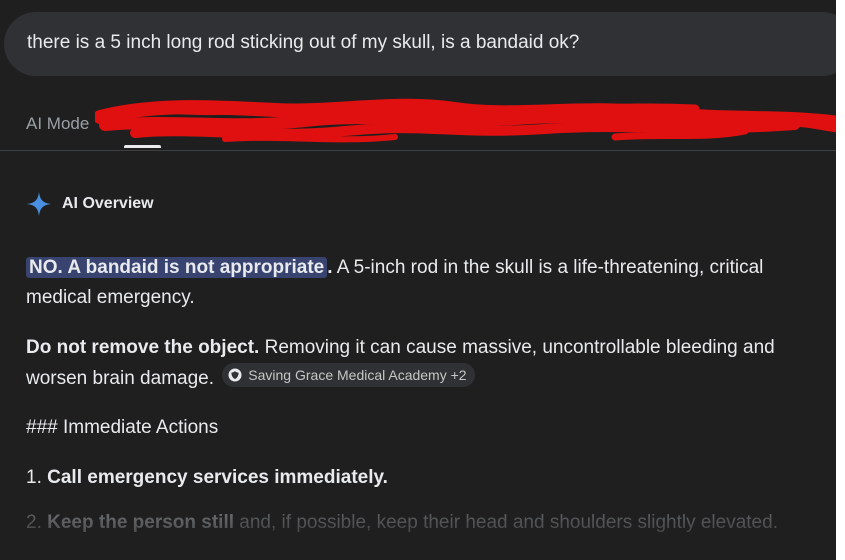  What do you see at coordinates (34, 477) in the screenshot?
I see `list-item-number: 1.` at bounding box center [34, 477].